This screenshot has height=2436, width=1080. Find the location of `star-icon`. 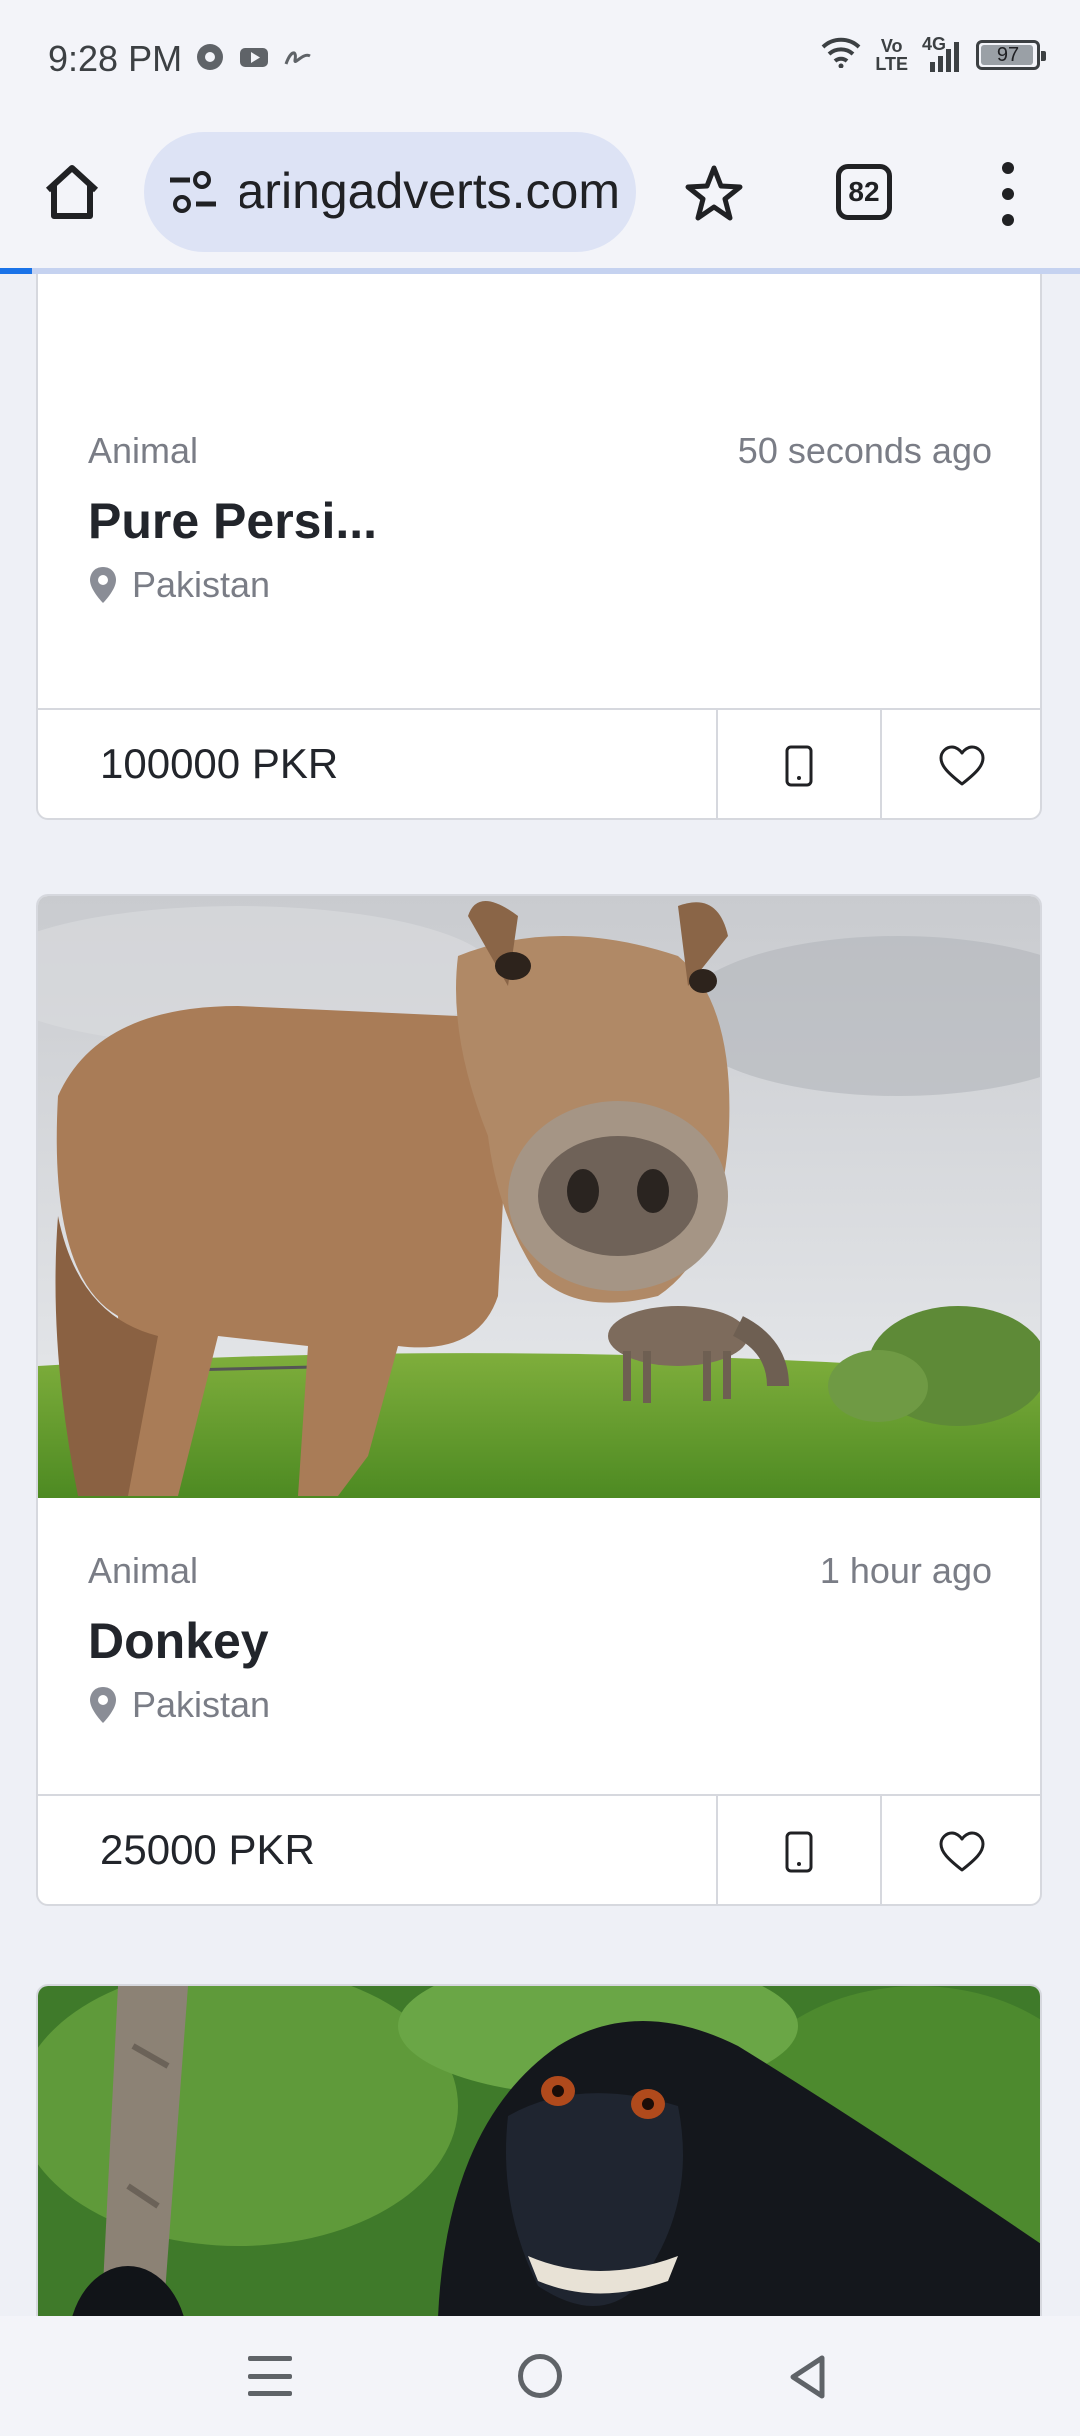

star-icon is located at coordinates (714, 193).